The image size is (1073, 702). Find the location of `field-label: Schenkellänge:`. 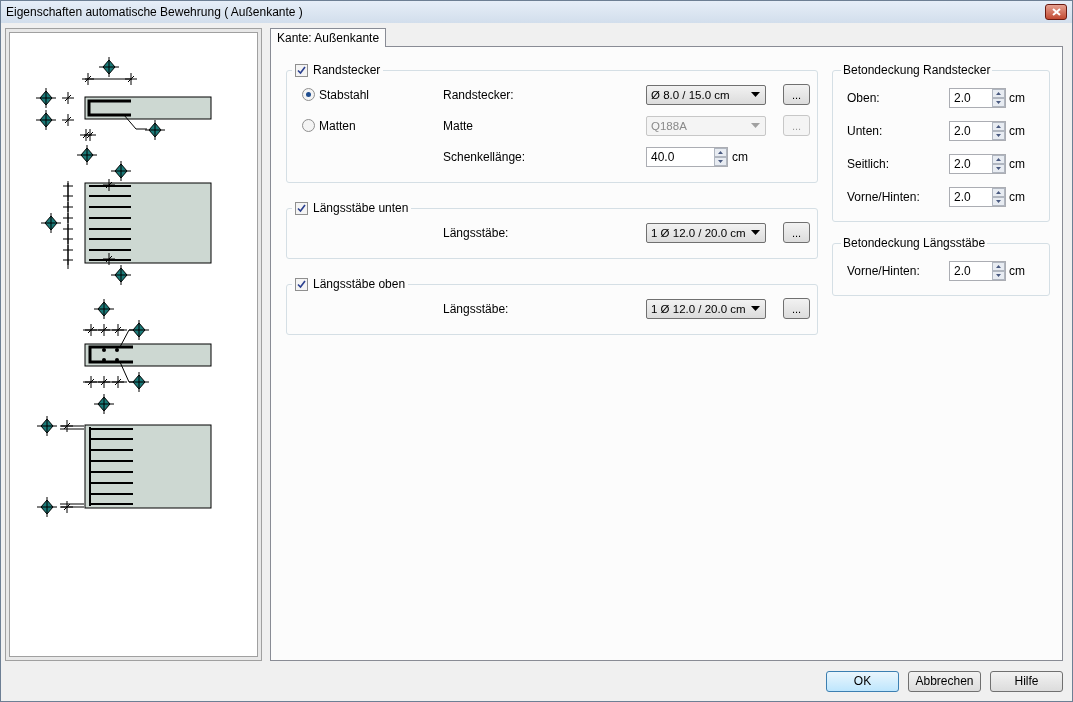

field-label: Schenkellänge: is located at coordinates (485, 156).